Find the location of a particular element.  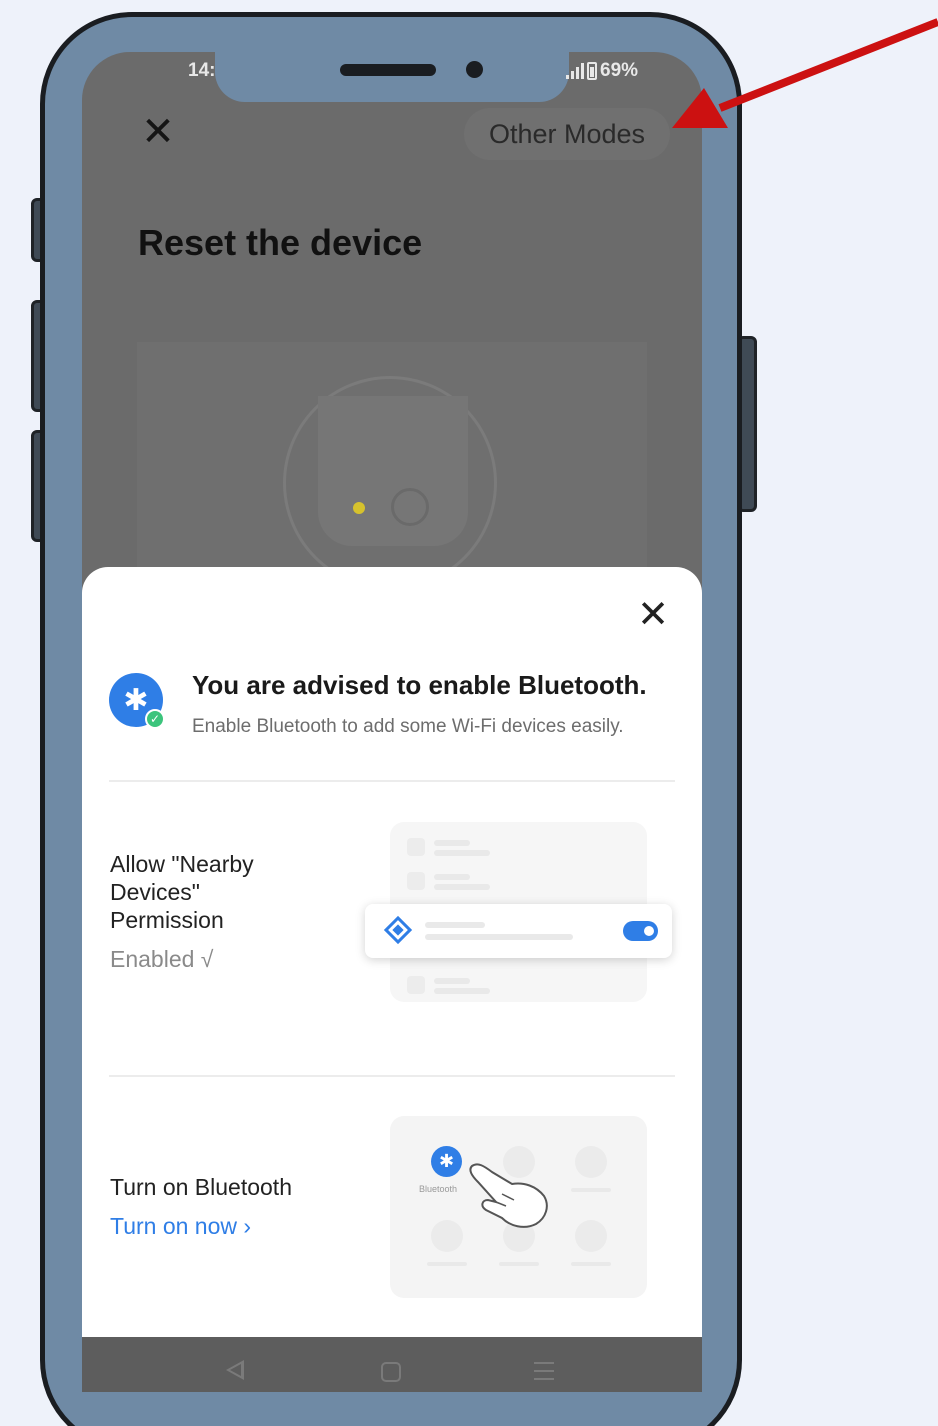

bluetooth-tile-label: Bluetooth is located at coordinates (438, 1189).